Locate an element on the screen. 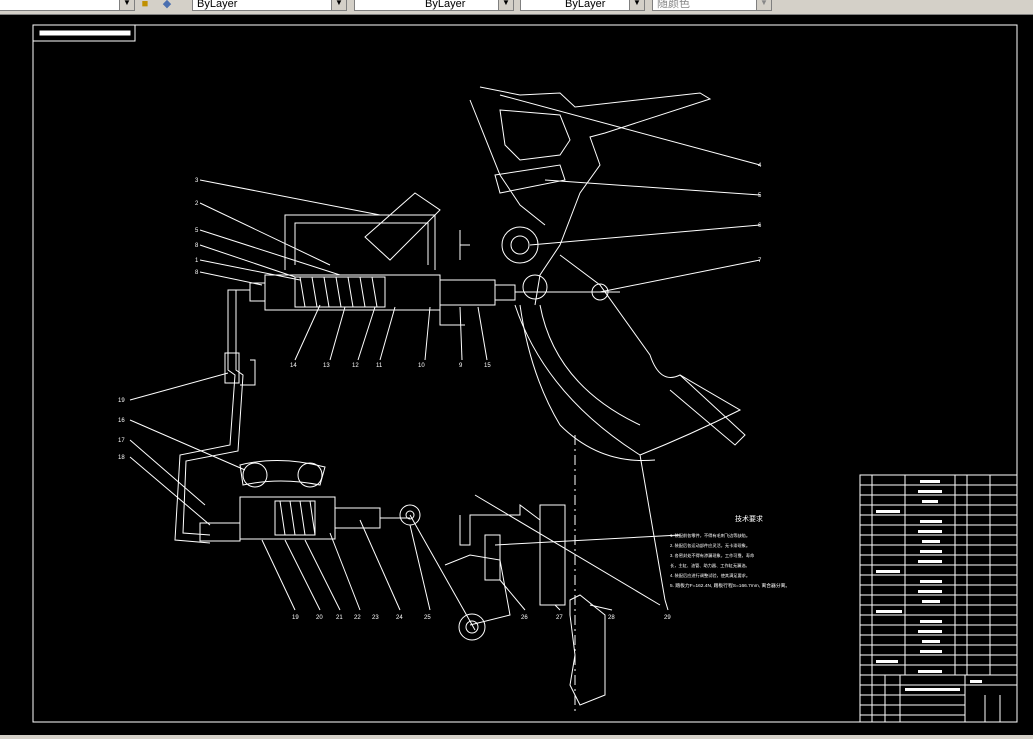 The height and width of the screenshot is (739, 1033). master-cylinder is located at coordinates (434, 259).